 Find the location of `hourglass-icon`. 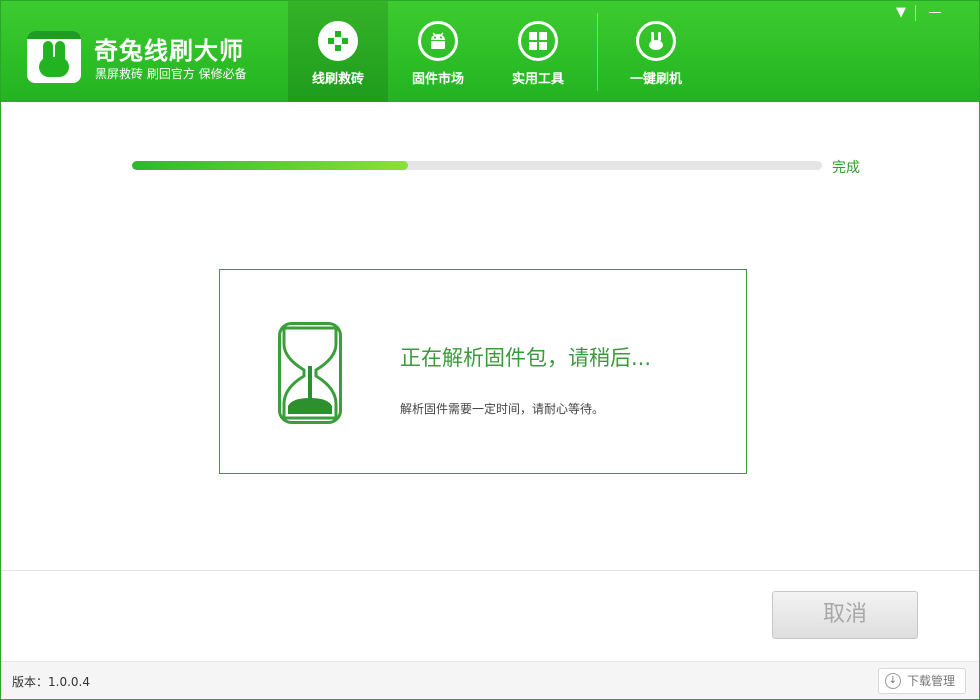

hourglass-icon is located at coordinates (310, 373).